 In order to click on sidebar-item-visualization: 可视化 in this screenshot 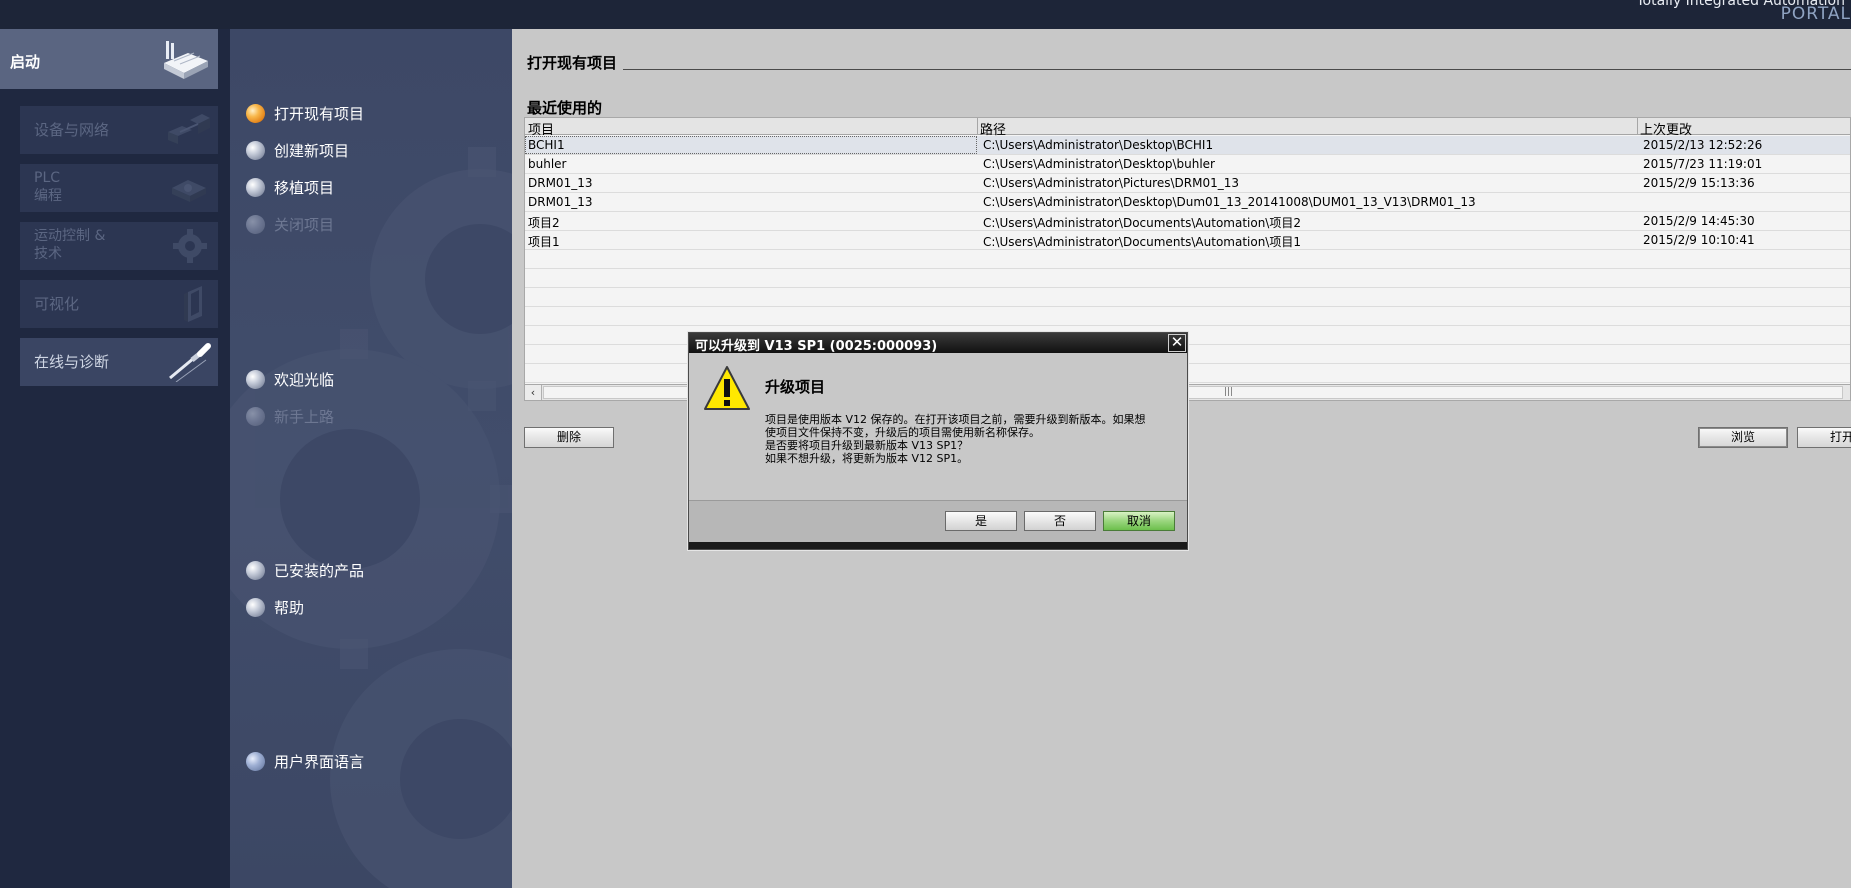, I will do `click(119, 304)`.